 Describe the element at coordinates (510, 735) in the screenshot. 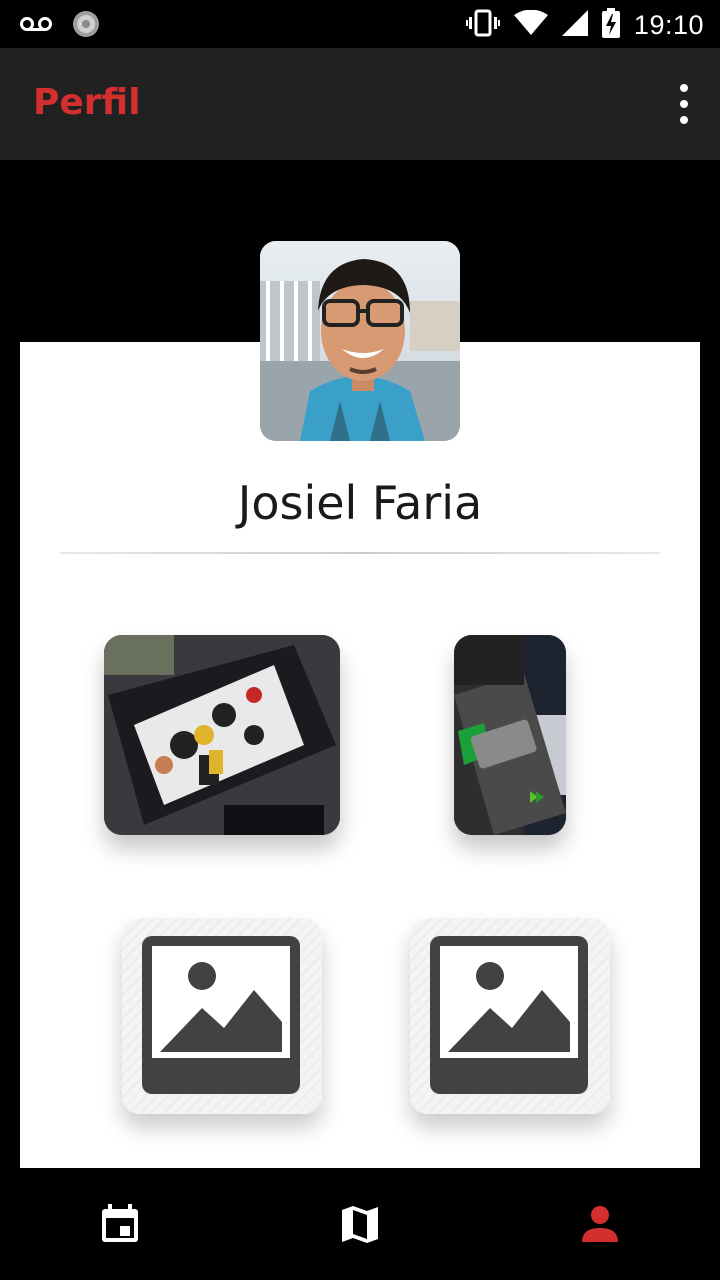

I see `business-card-photo` at that location.